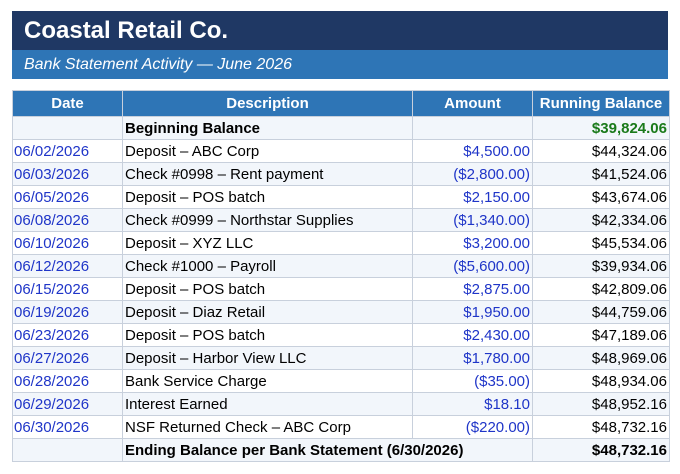 The image size is (680, 474). I want to click on table-cell-date: 06/28/2026, so click(67, 381).